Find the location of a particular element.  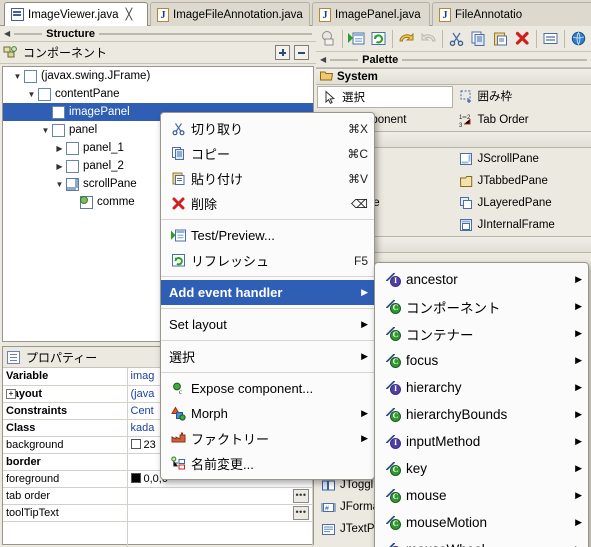

collapse-all-button is located at coordinates (301, 52).